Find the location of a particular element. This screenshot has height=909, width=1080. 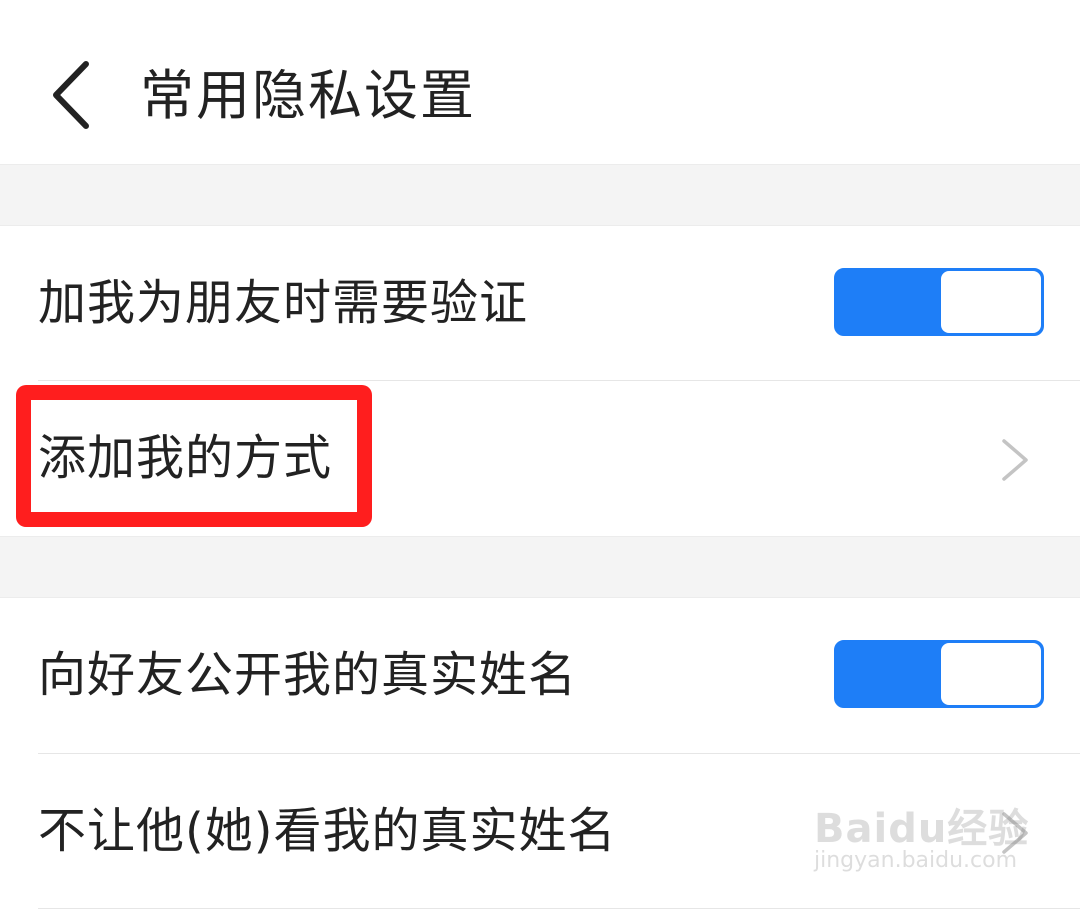

setting-label: 加我为朋友时需要验证 is located at coordinates (283, 303).